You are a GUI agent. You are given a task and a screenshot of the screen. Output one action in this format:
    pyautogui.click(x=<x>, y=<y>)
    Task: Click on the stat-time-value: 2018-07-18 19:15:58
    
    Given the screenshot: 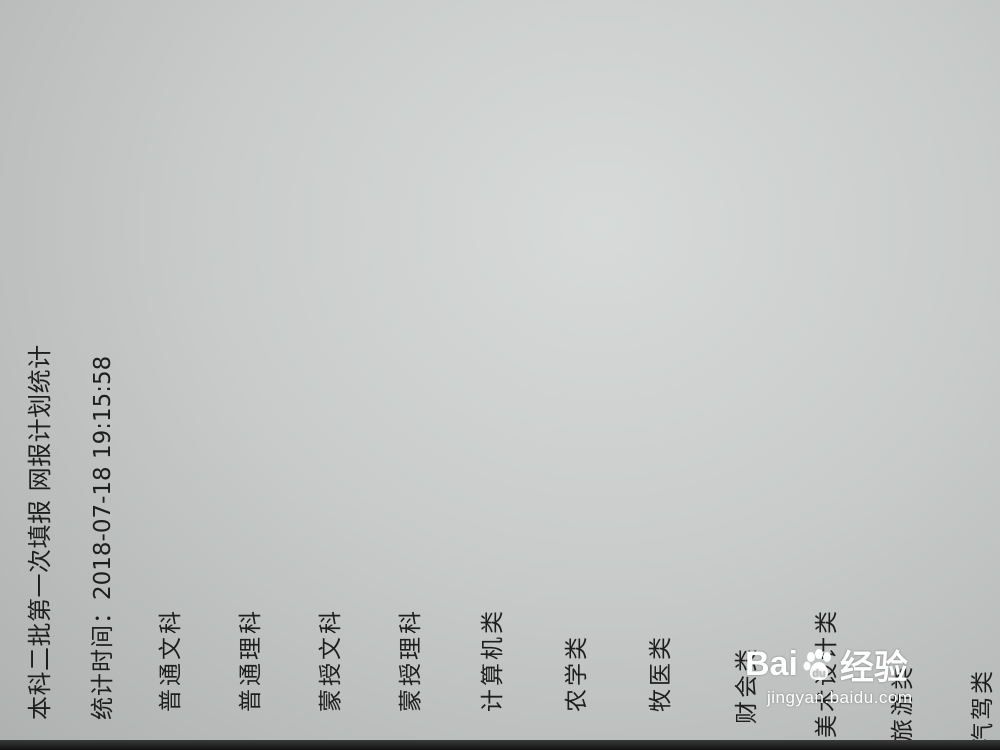 What is the action you would take?
    pyautogui.click(x=103, y=477)
    